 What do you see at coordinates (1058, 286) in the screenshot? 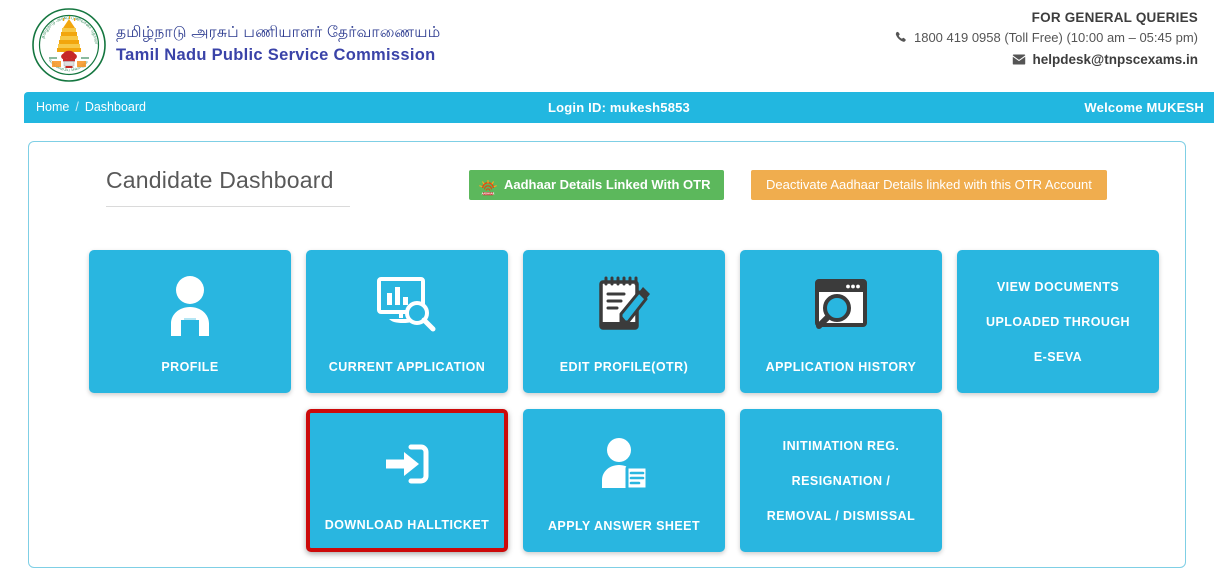
I see `tile-view-documents-line-1: VIEW DOCUMENTS` at bounding box center [1058, 286].